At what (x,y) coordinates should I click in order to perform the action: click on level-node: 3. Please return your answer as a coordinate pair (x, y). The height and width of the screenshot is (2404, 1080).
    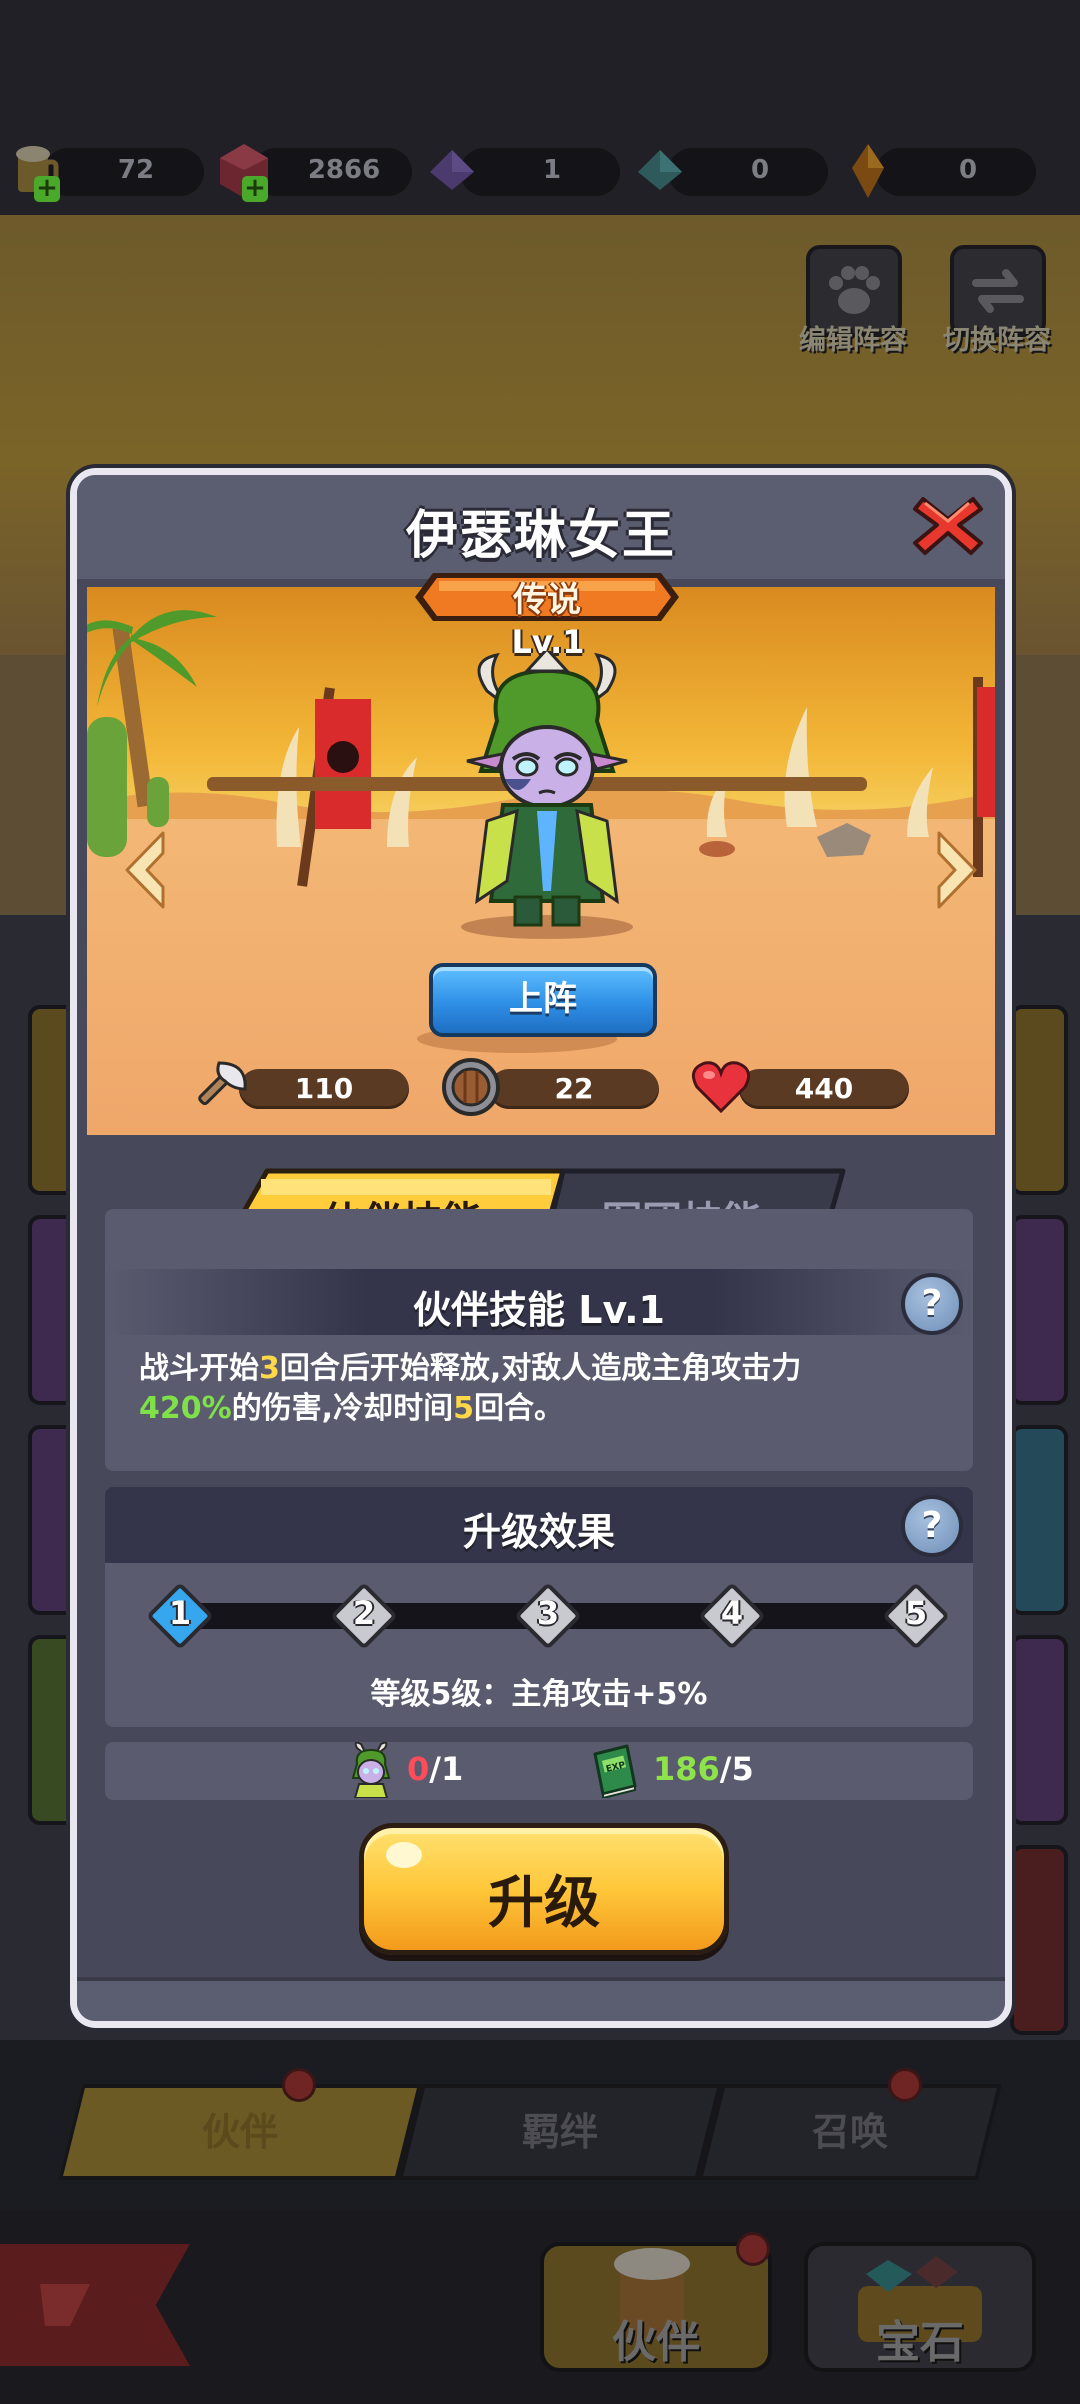
    Looking at the image, I should click on (548, 1616).